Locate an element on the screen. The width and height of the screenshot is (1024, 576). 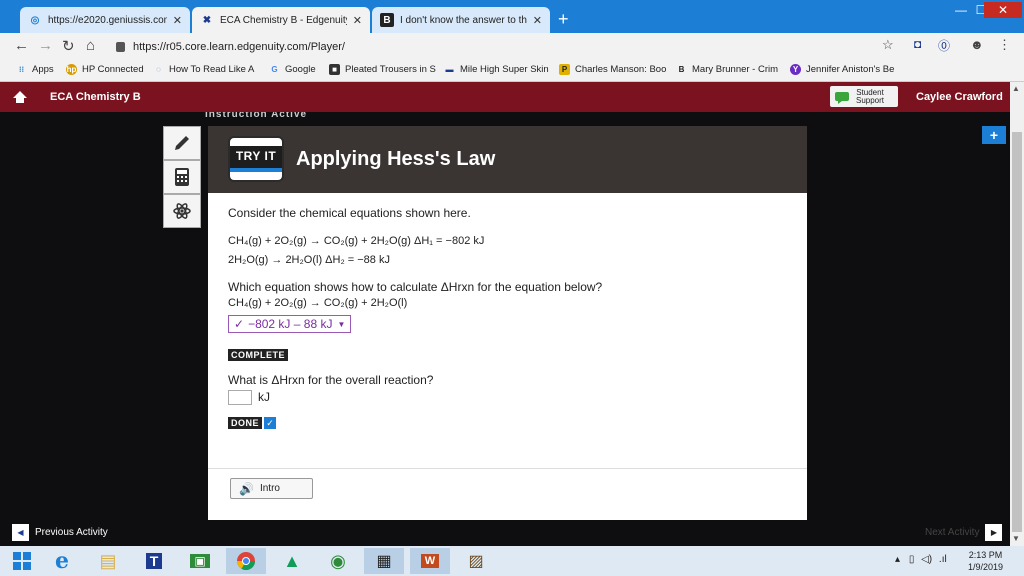
bookmark-label: Mary Brunner - Crim is located at coordinates (735, 69).